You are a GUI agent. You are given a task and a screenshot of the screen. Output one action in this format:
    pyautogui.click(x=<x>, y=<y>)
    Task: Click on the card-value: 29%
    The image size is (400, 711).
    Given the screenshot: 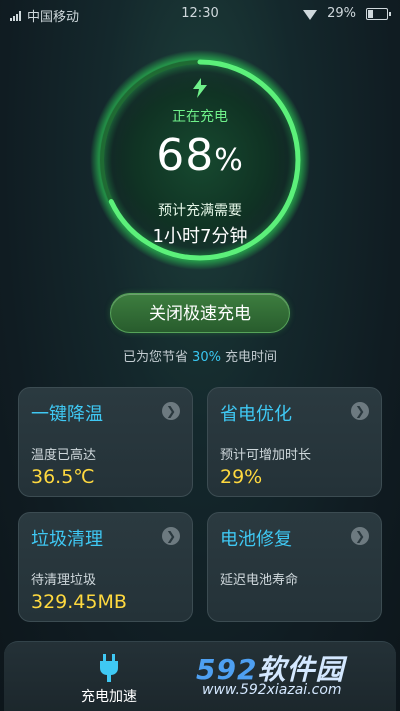 What is the action you would take?
    pyautogui.click(x=241, y=477)
    